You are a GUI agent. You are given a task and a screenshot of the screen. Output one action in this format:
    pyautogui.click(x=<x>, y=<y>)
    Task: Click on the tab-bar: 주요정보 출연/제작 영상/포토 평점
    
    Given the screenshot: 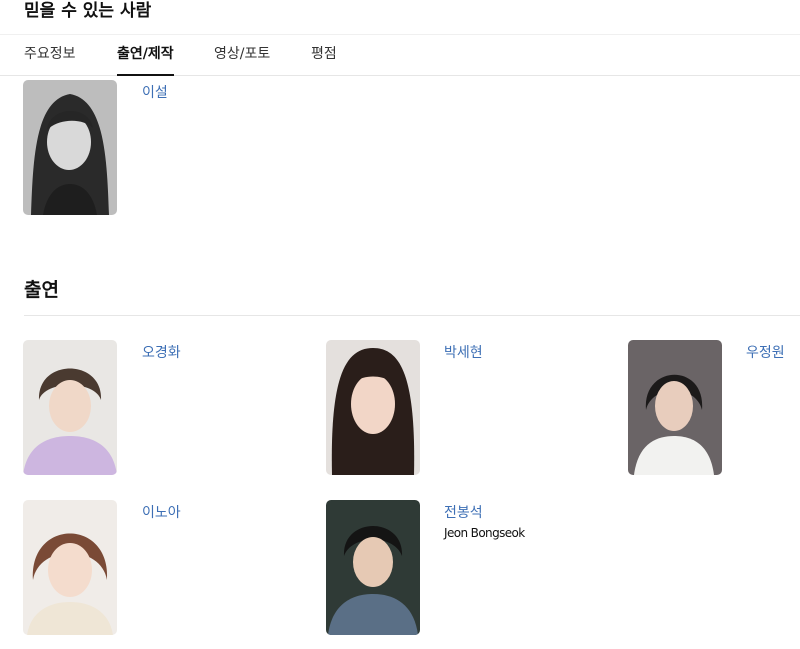 What is the action you would take?
    pyautogui.click(x=400, y=55)
    